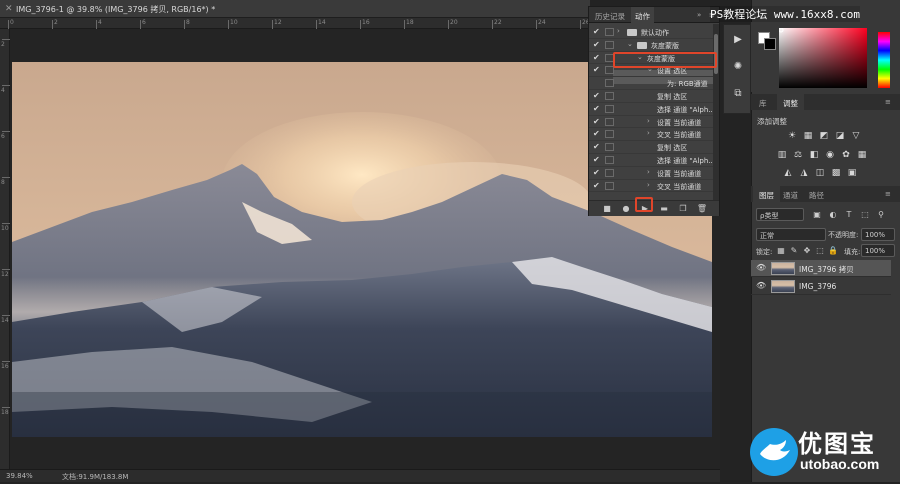 The image size is (900, 484). Describe the element at coordinates (626, 209) in the screenshot. I see `record-button: ●` at that location.